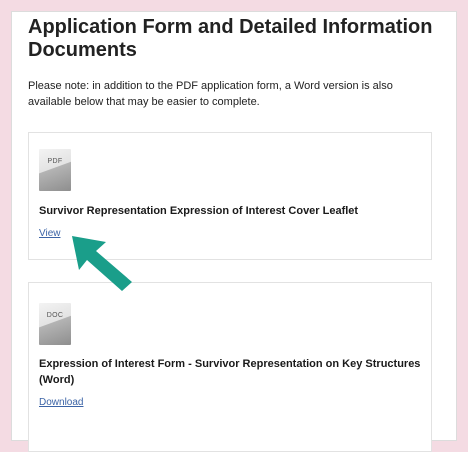  What do you see at coordinates (55, 170) in the screenshot?
I see `pdf-file-icon: PDF` at bounding box center [55, 170].